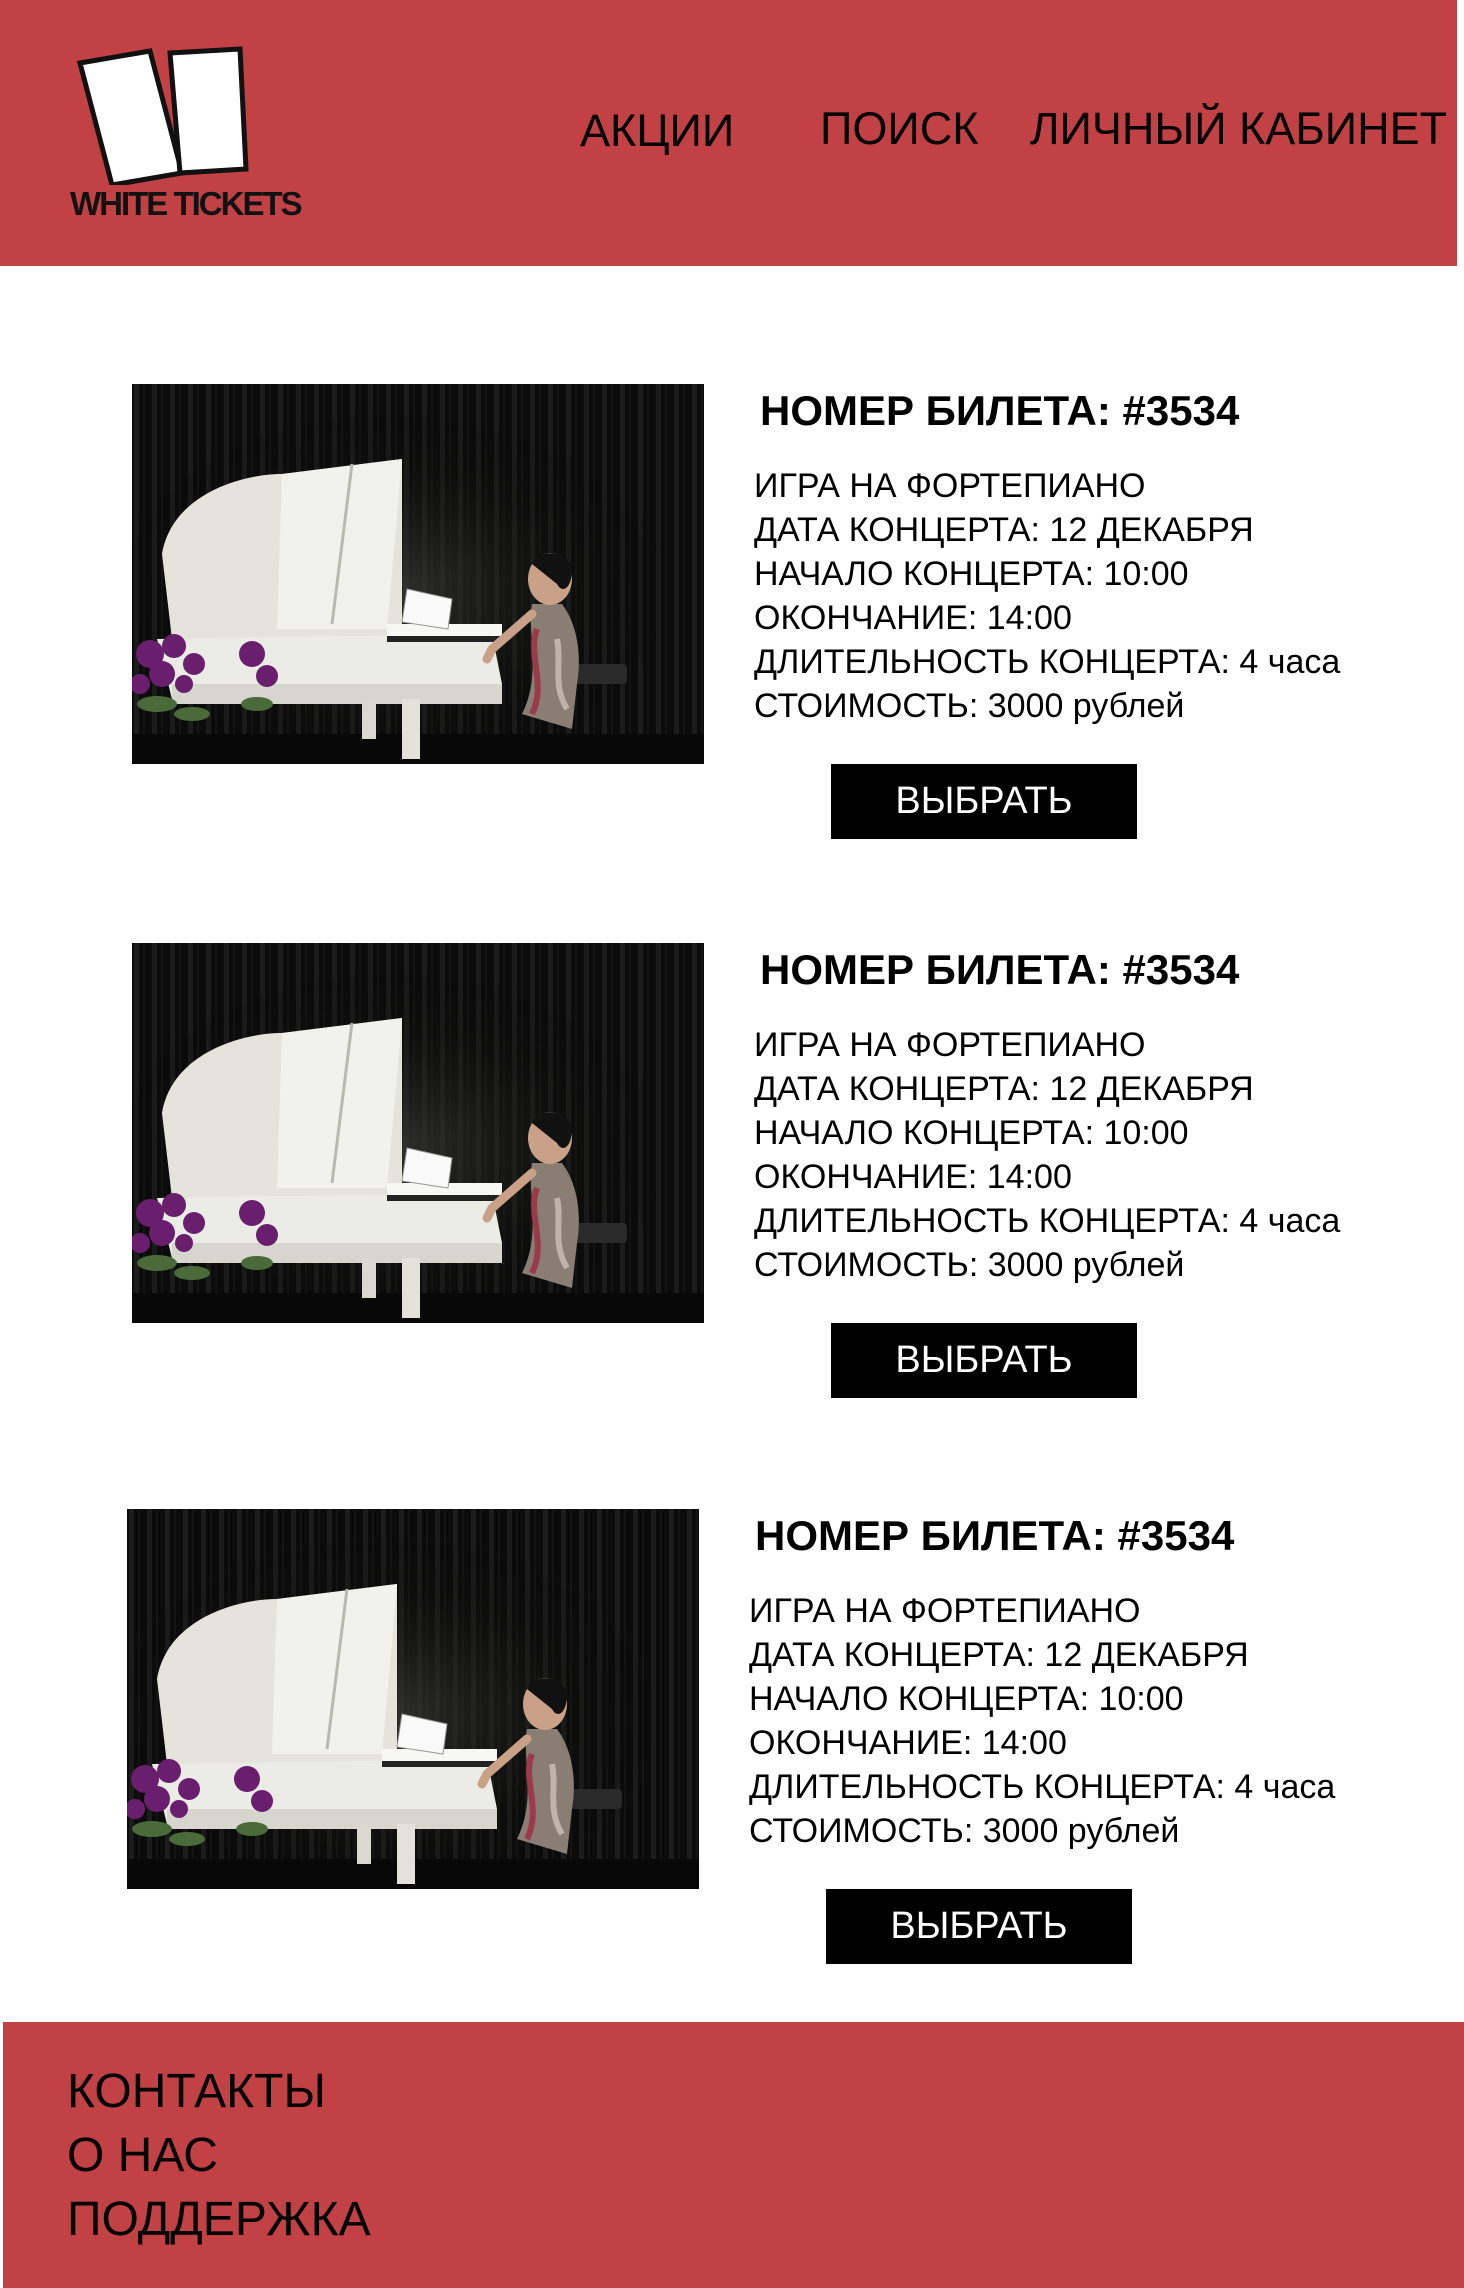 The image size is (1464, 2288). I want to click on white-tickets-logo: WHITE TICKETS, so click(184, 140).